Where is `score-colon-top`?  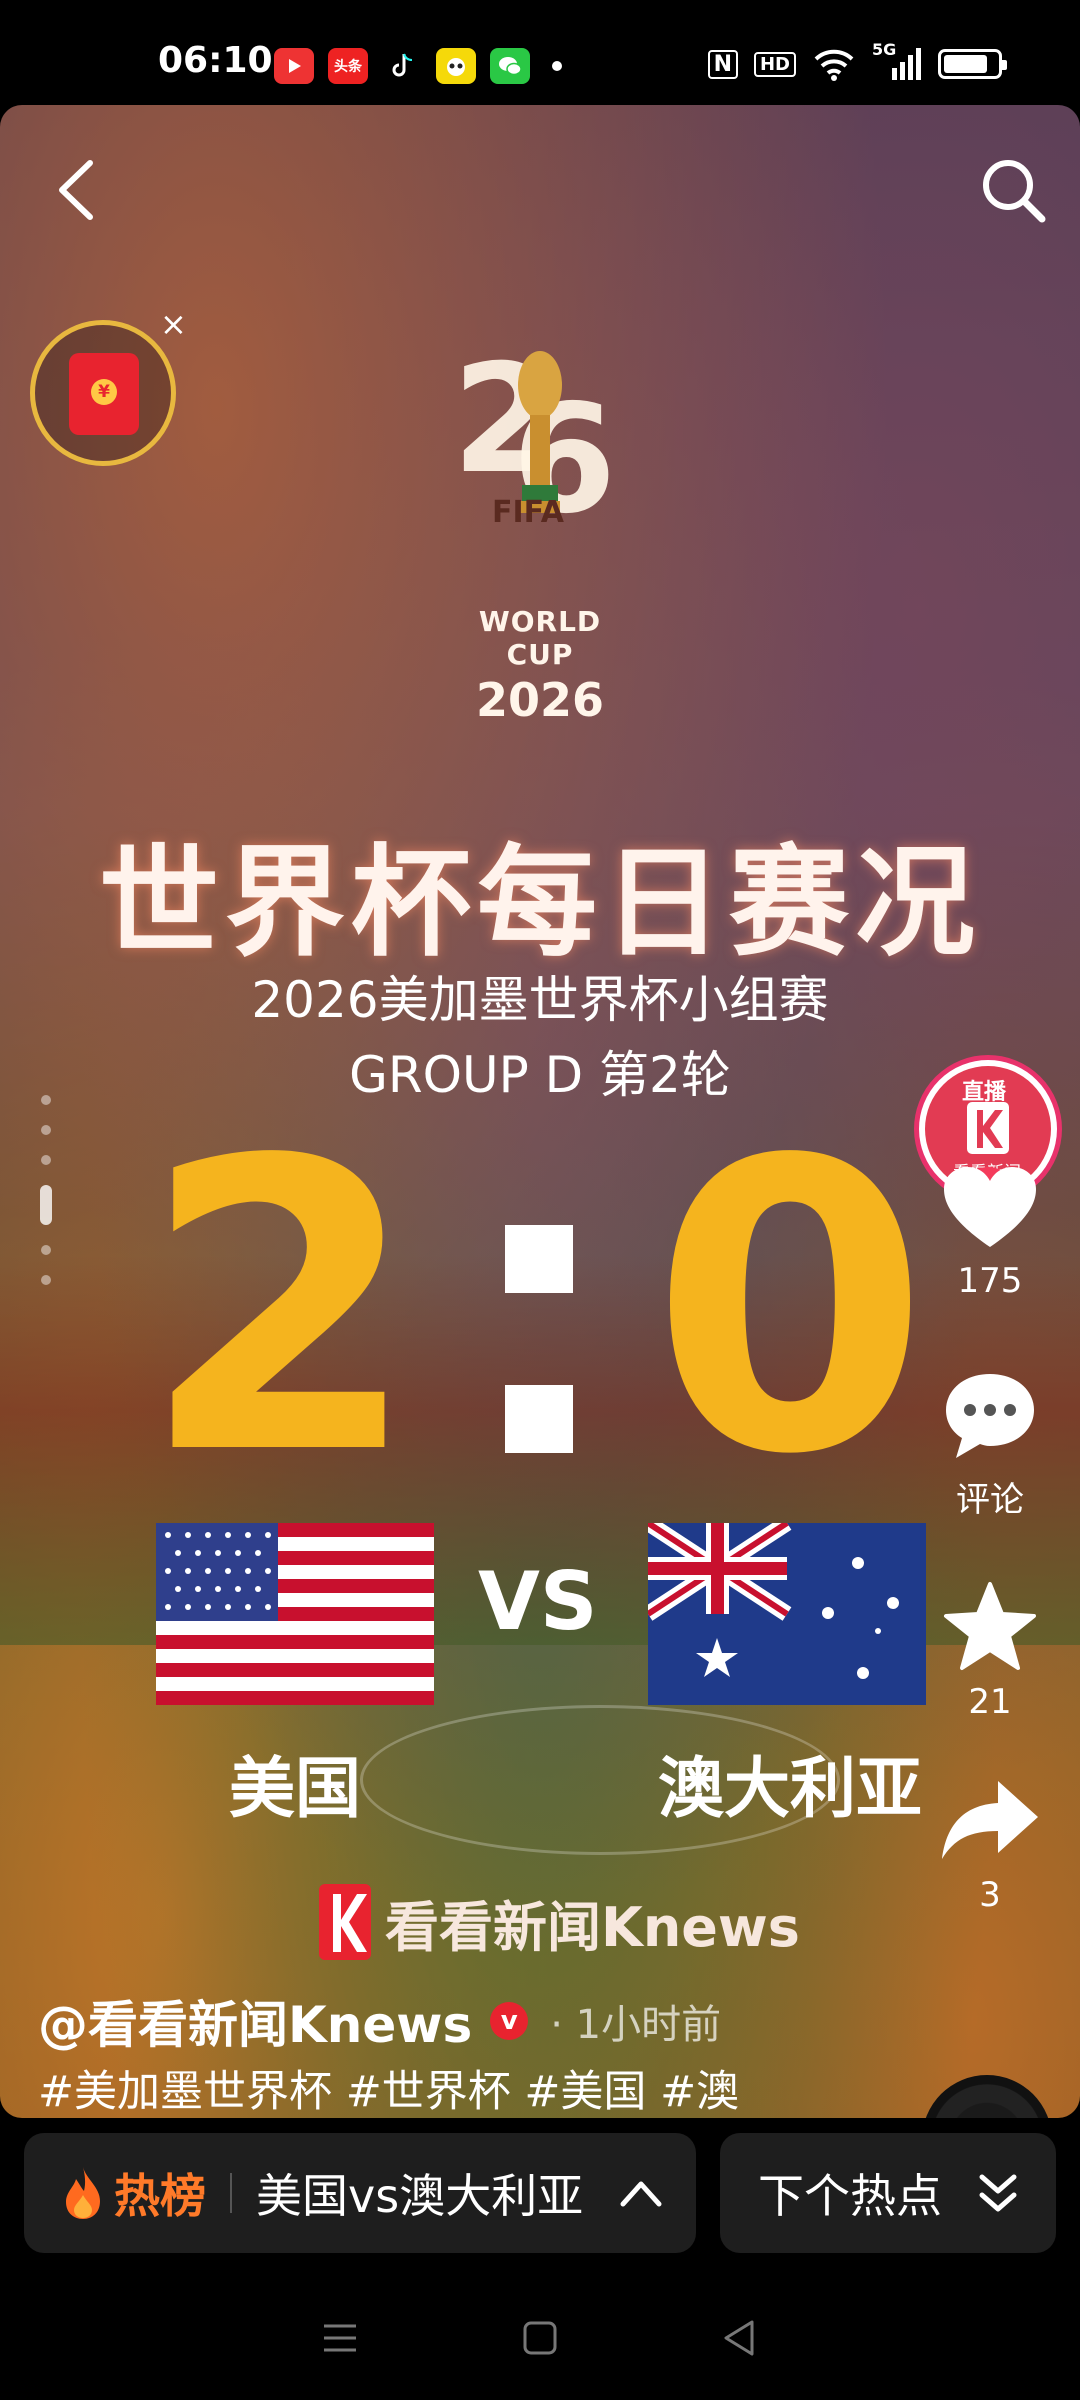 score-colon-top is located at coordinates (539, 1259).